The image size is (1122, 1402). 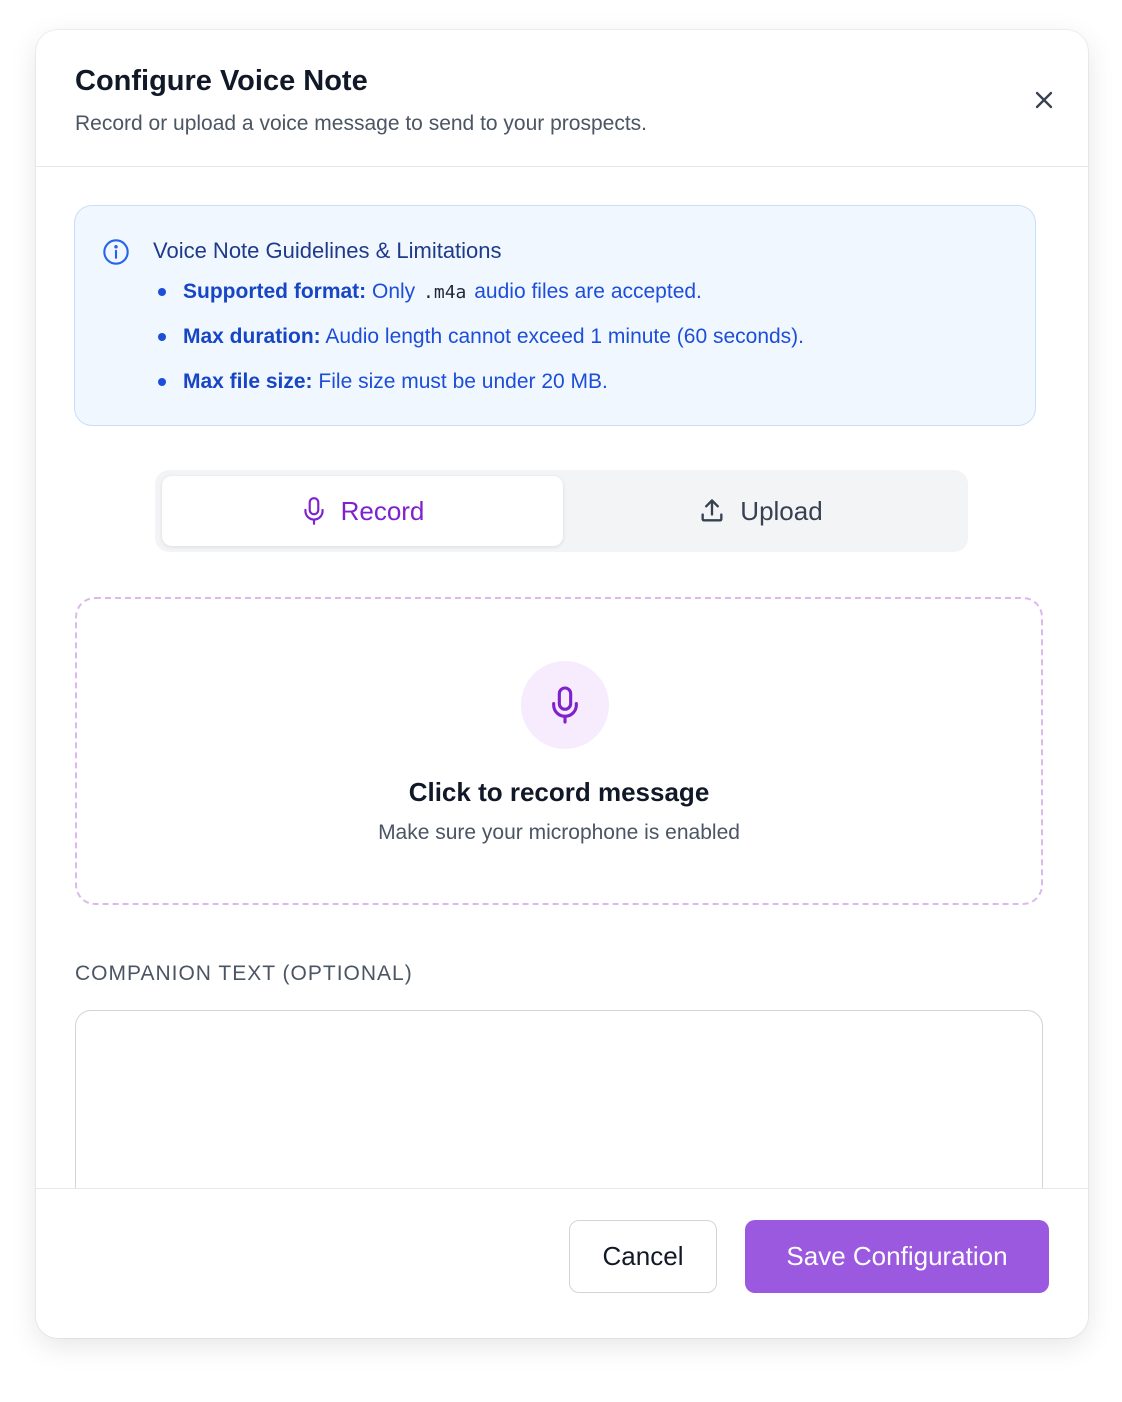 What do you see at coordinates (643, 1256) in the screenshot?
I see `cancel-button: Cancel` at bounding box center [643, 1256].